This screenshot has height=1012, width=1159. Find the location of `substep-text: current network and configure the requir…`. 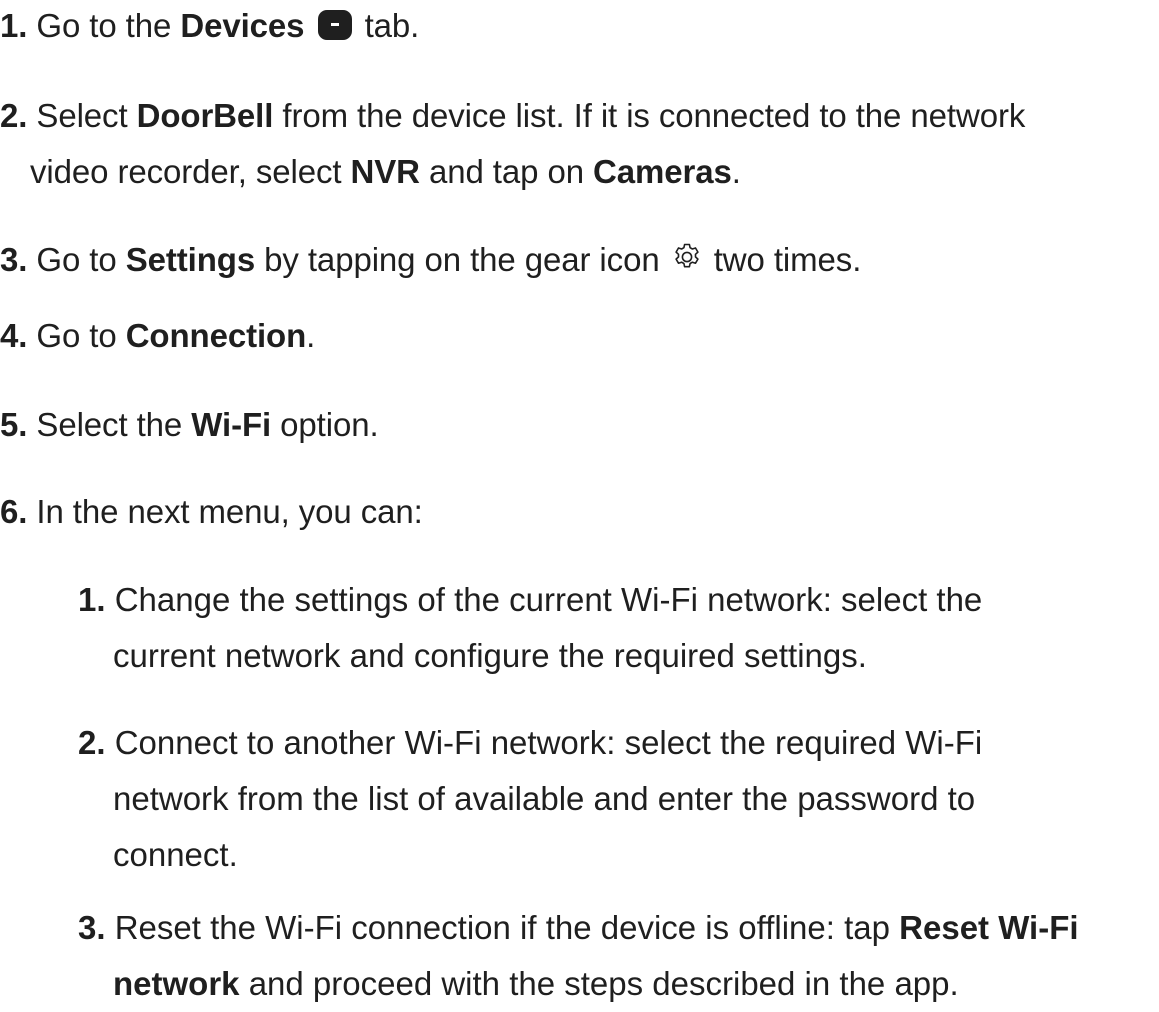

substep-text: current network and configure the requir… is located at coordinates (490, 655).